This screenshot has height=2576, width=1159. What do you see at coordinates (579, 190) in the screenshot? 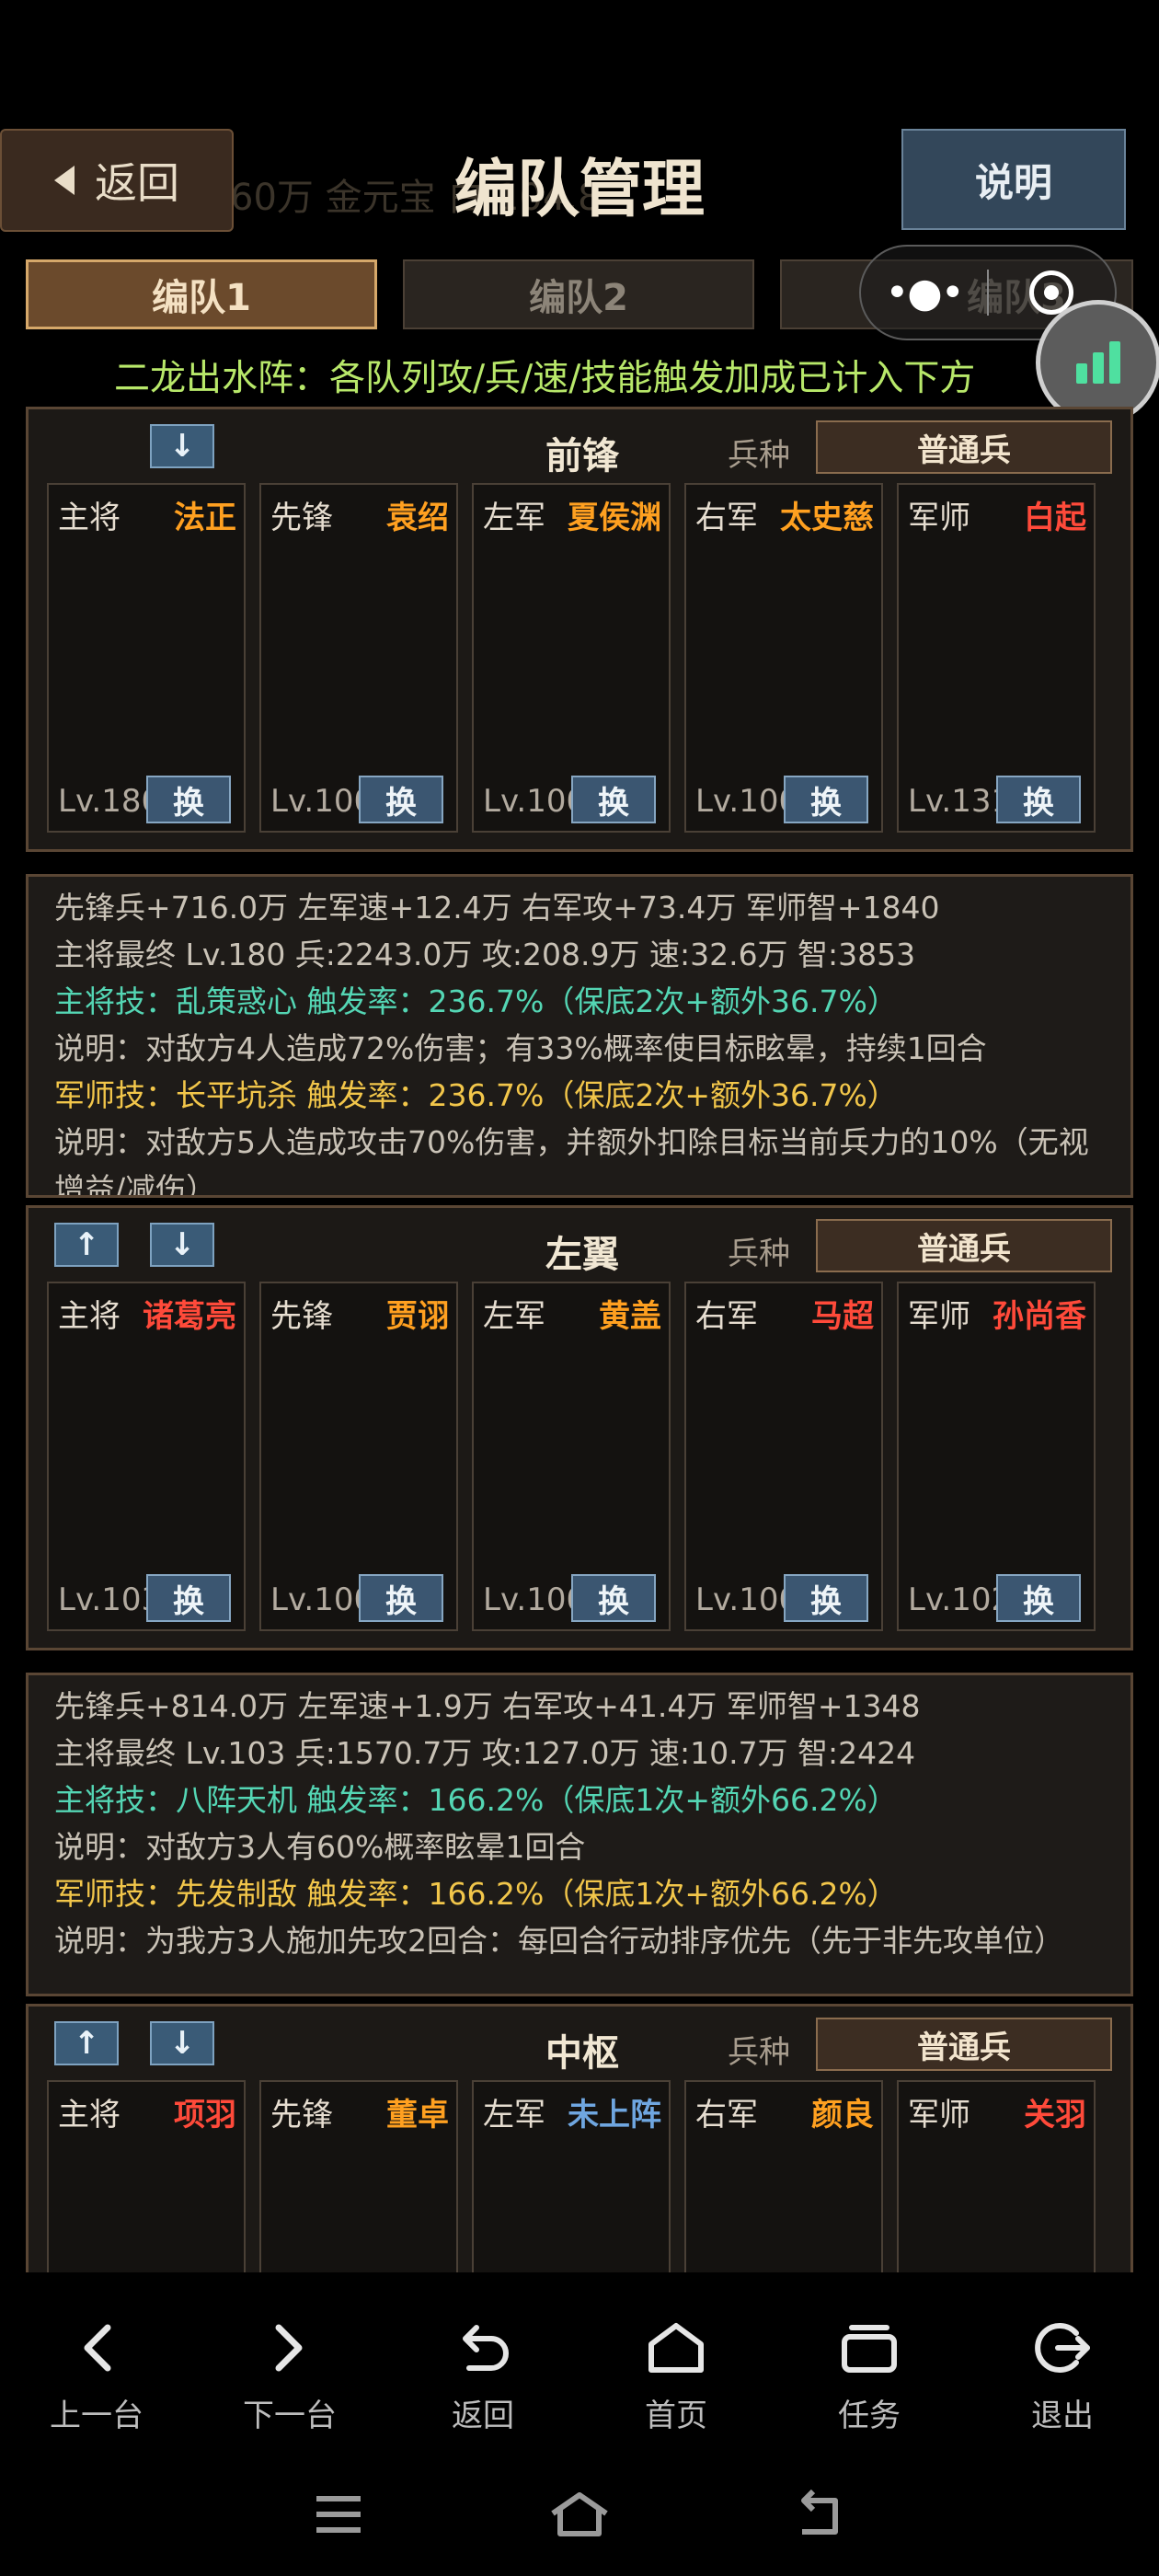
I see `page-title: 编队管理` at bounding box center [579, 190].